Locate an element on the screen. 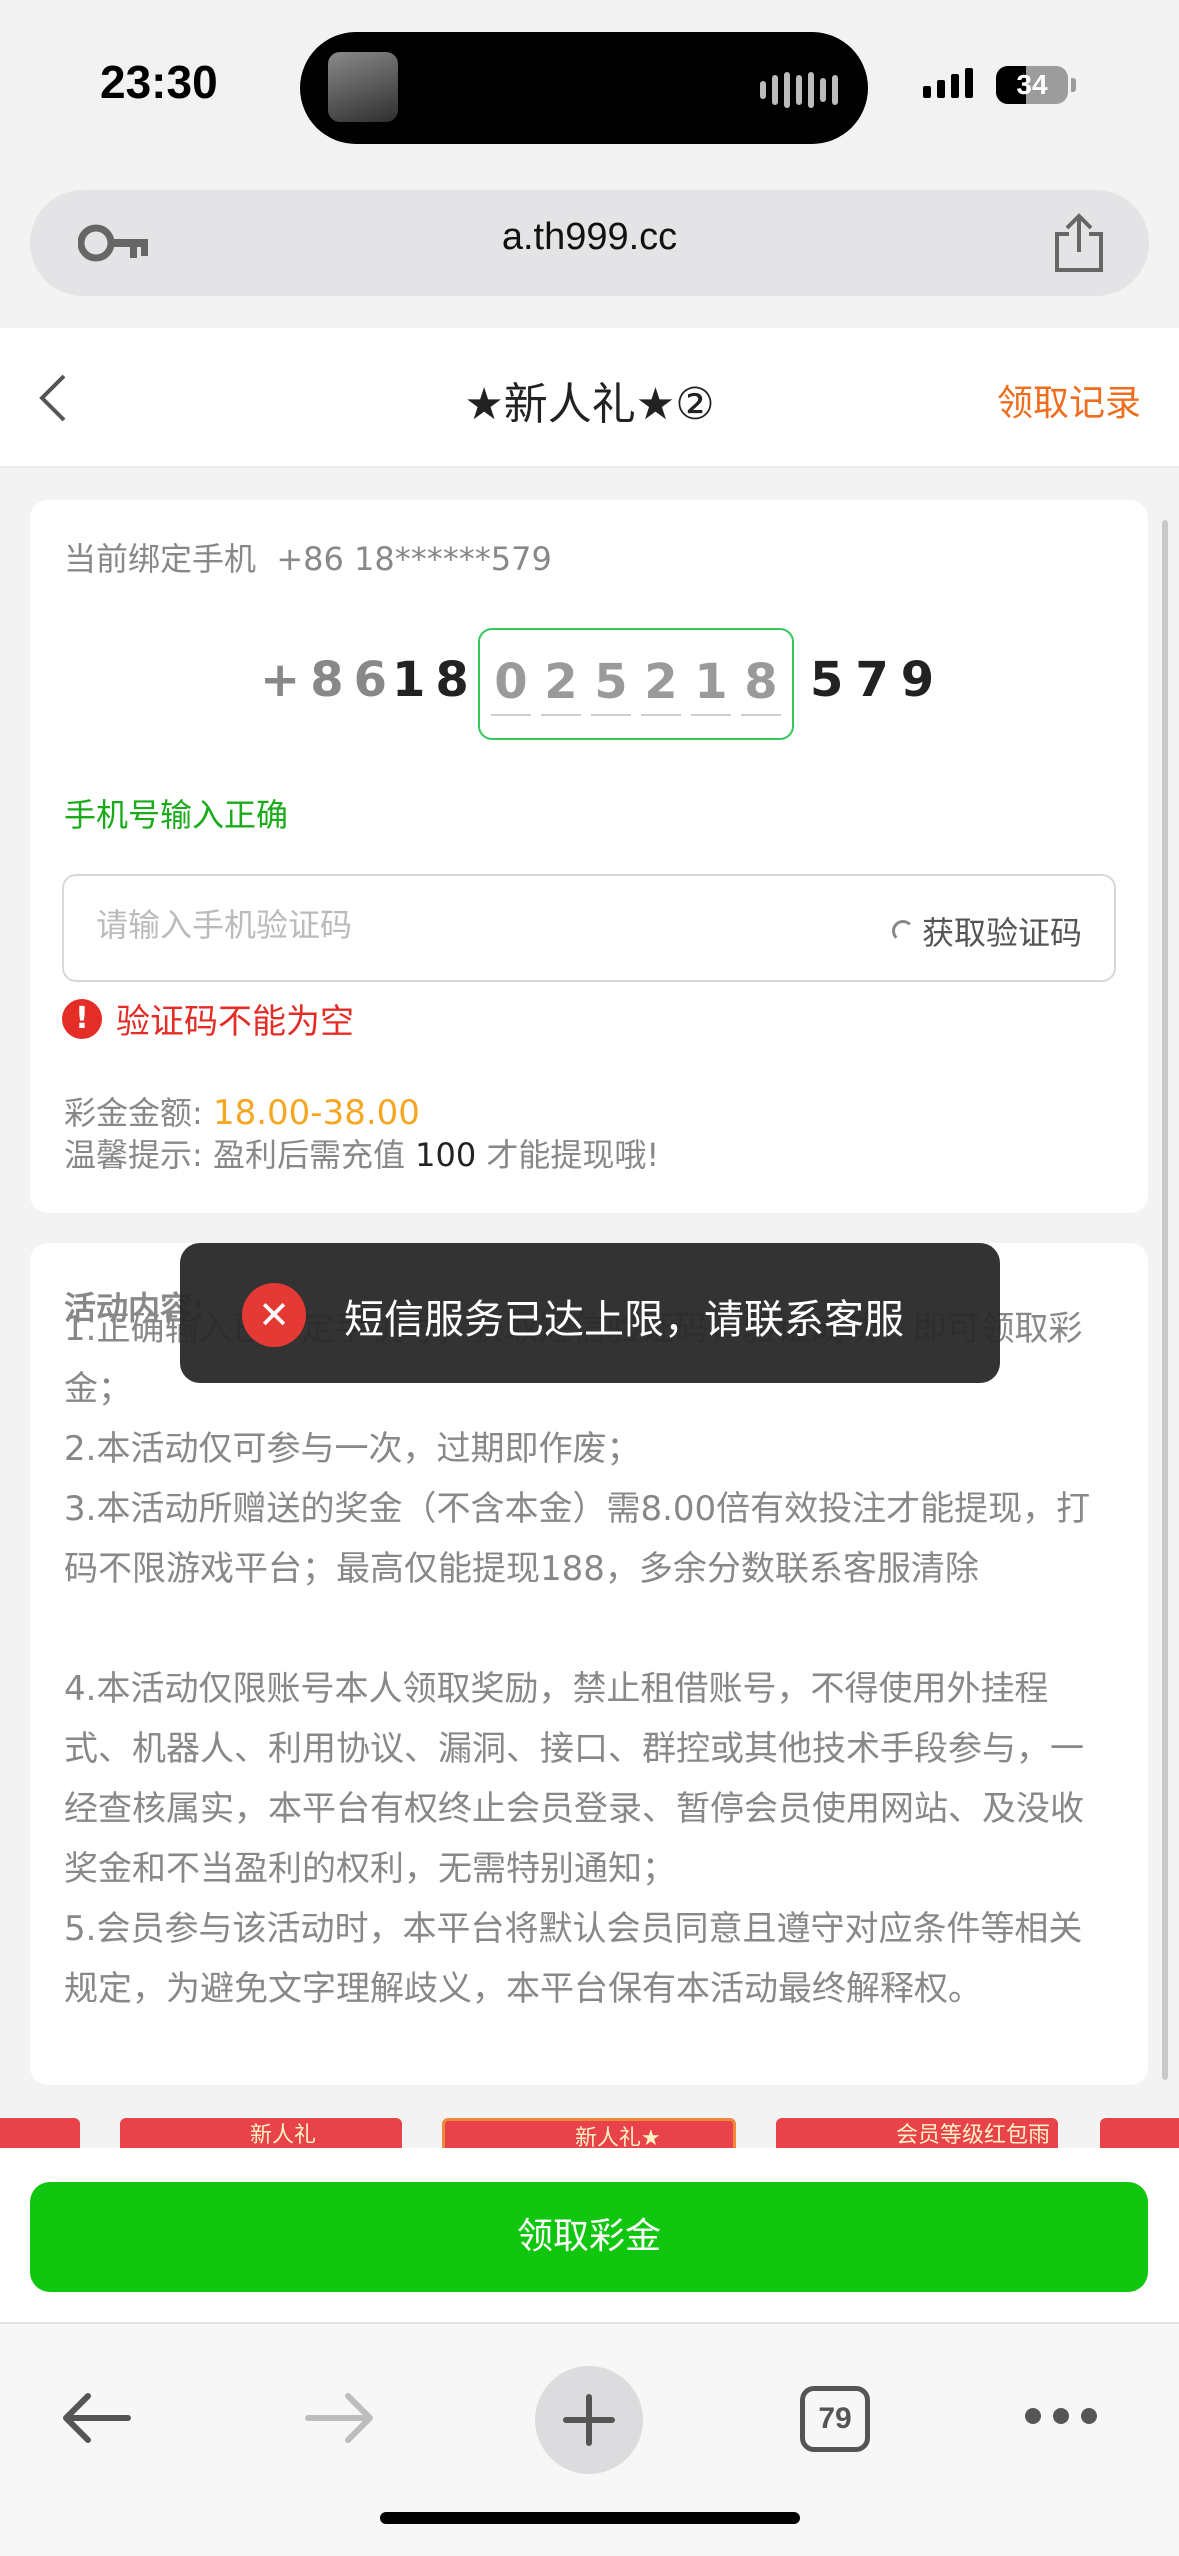  get-code-button: 获取验证码 is located at coordinates (986, 931).